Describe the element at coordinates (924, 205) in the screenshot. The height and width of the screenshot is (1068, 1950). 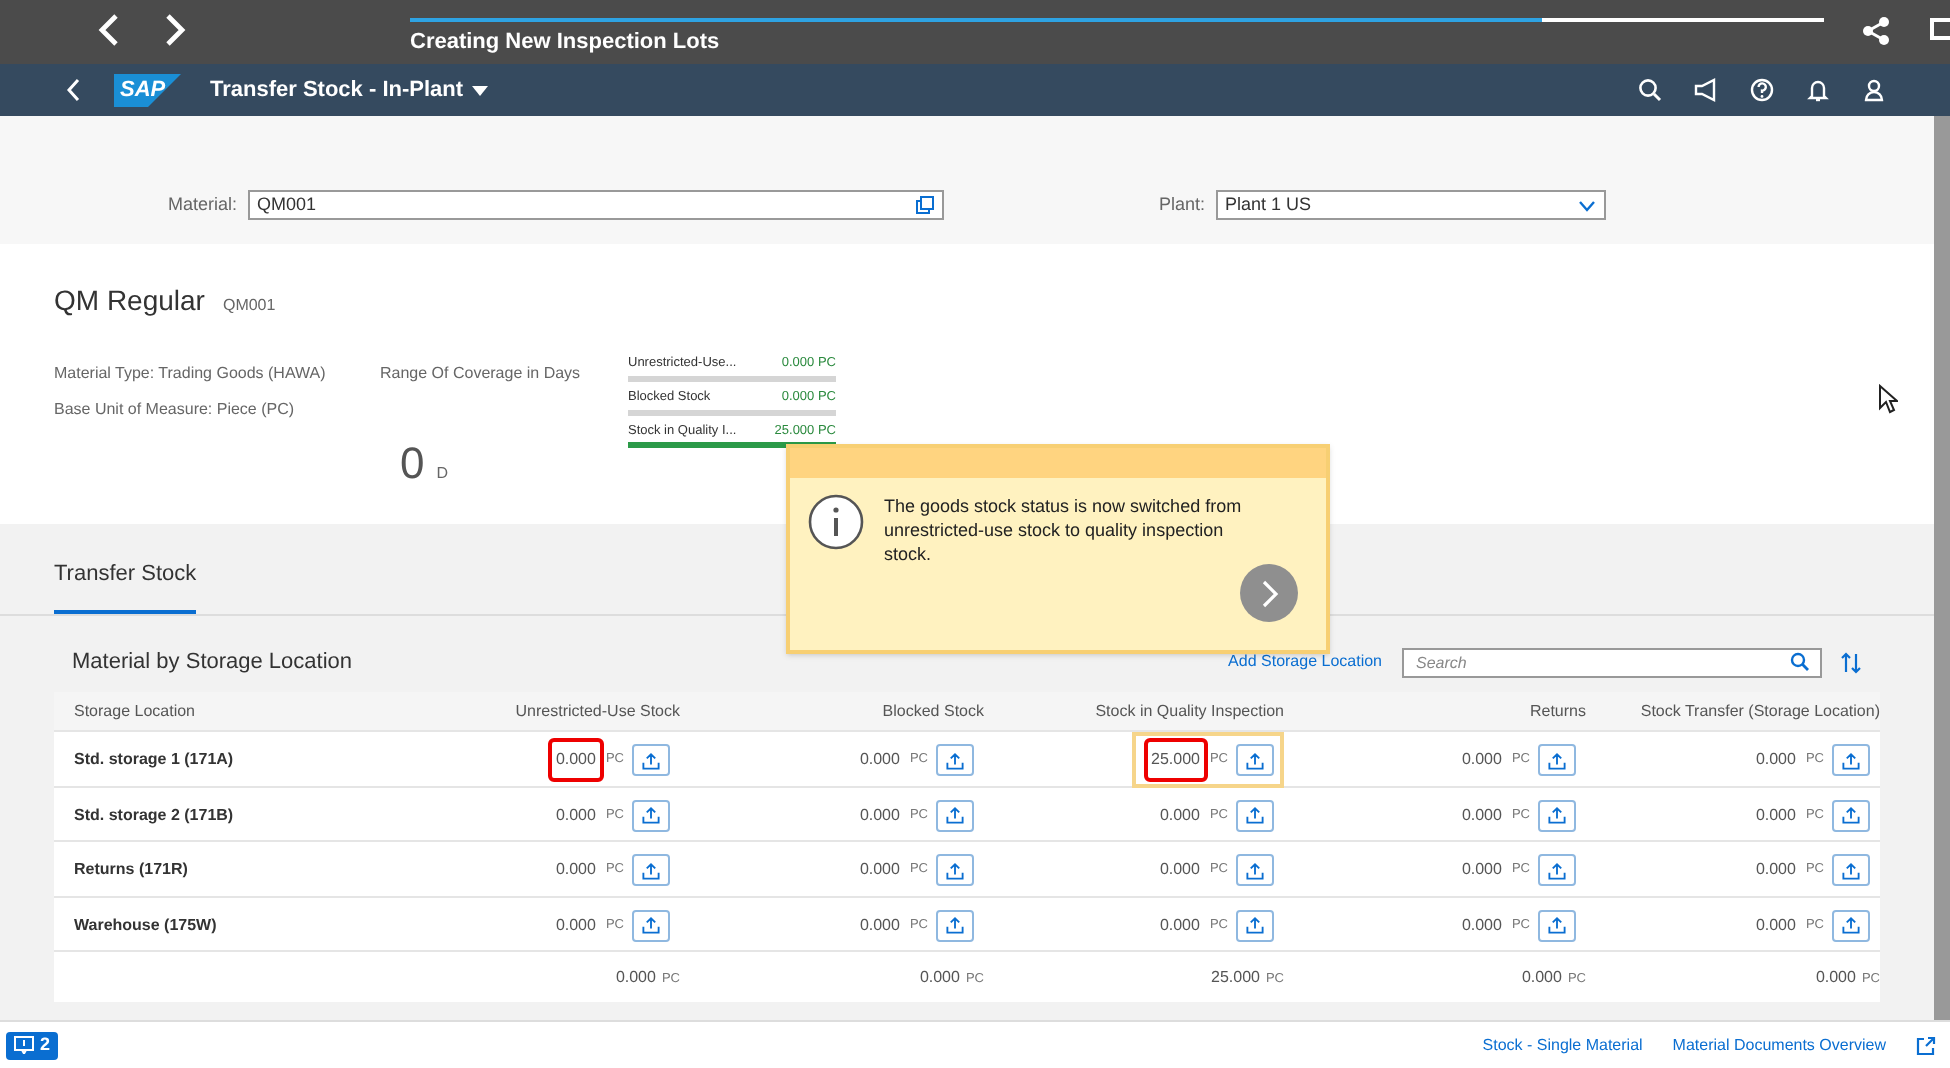
I see `value-help-icon` at that location.